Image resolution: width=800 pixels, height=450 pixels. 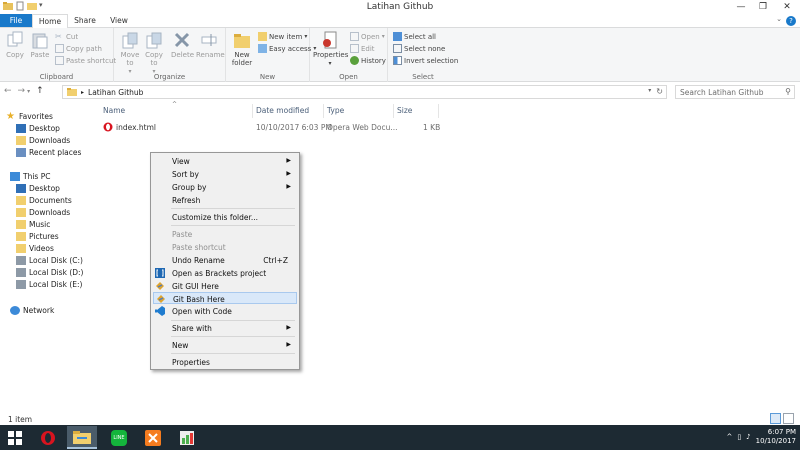 I want to click on nav-pc-downloads: Downloads, so click(x=43, y=212).